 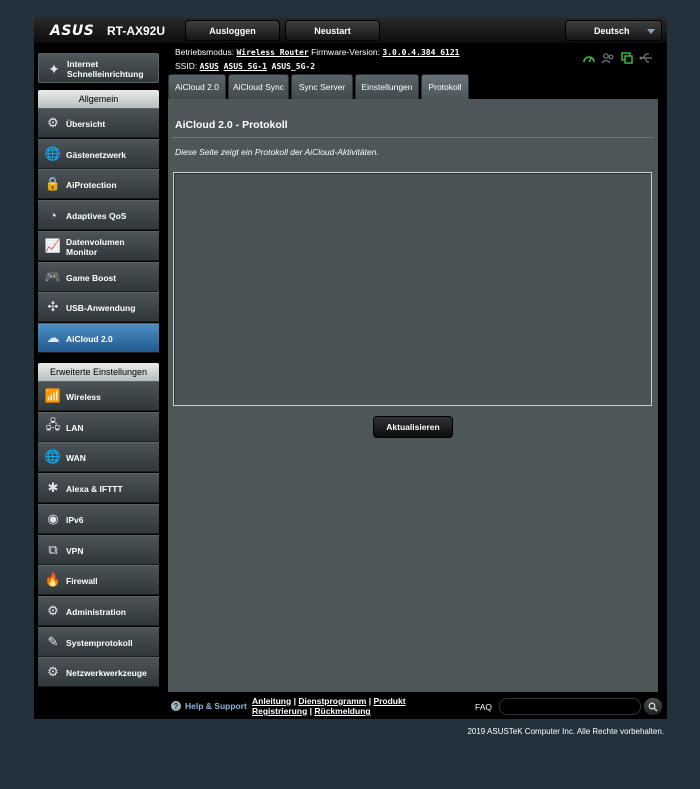 I want to click on sidebar-item-label: Datenvolumen Monitor, so click(x=95, y=246).